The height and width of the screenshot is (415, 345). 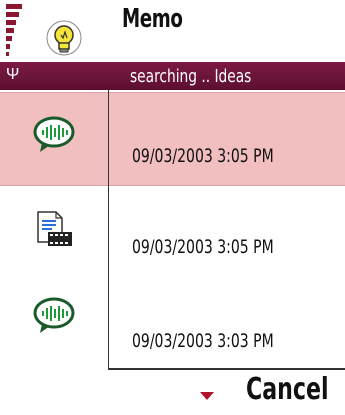 What do you see at coordinates (55, 230) in the screenshot?
I see `video-document-icon` at bounding box center [55, 230].